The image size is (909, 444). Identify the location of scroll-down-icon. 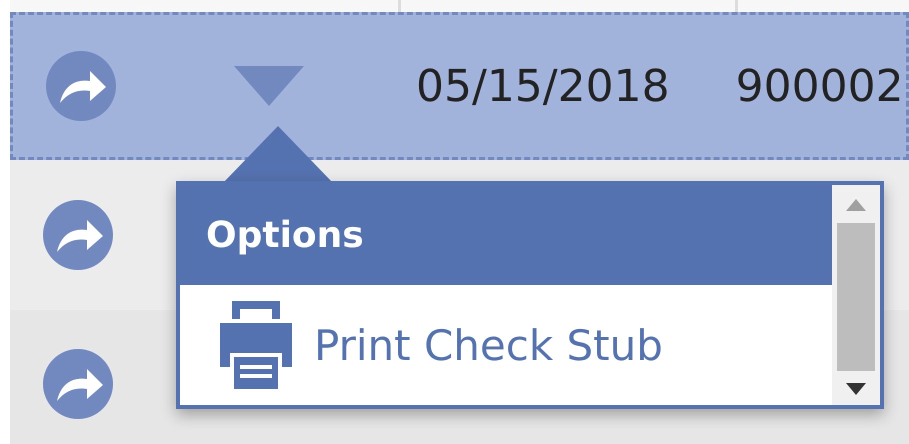
(856, 389).